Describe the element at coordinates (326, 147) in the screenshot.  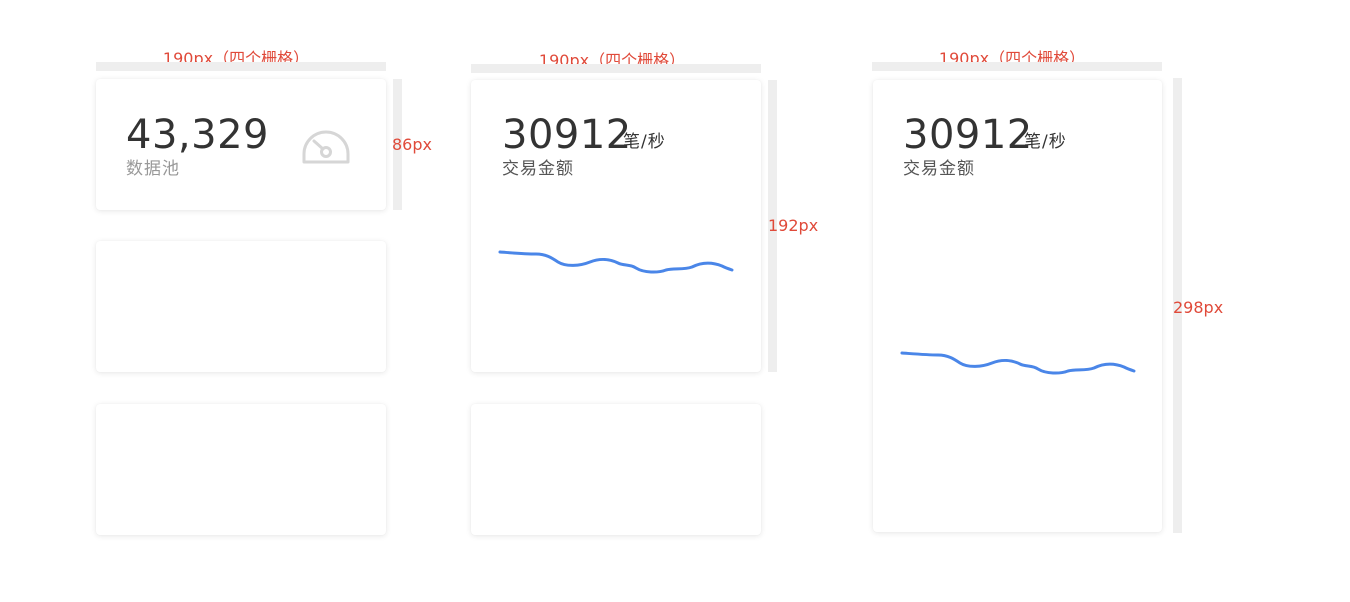
I see `speedometer-icon` at that location.